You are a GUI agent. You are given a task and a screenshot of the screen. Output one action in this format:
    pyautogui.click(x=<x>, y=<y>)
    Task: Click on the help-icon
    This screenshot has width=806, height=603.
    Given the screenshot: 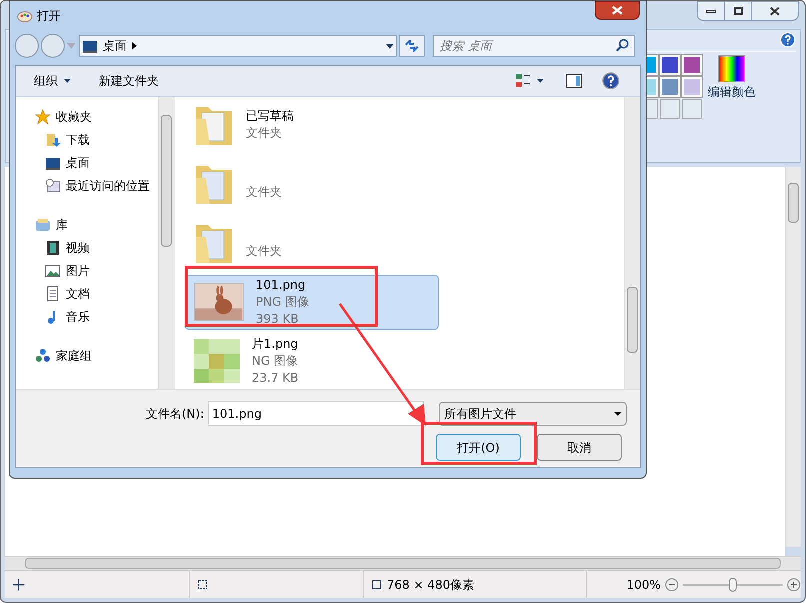 What is the action you would take?
    pyautogui.click(x=611, y=81)
    